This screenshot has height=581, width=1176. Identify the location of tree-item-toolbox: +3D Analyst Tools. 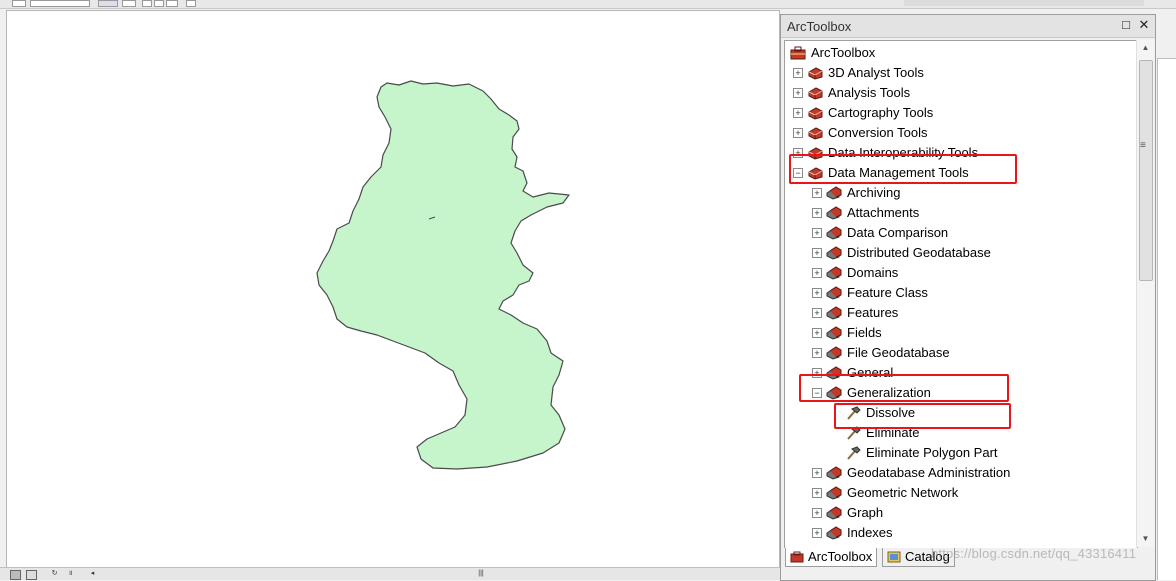
(960, 73).